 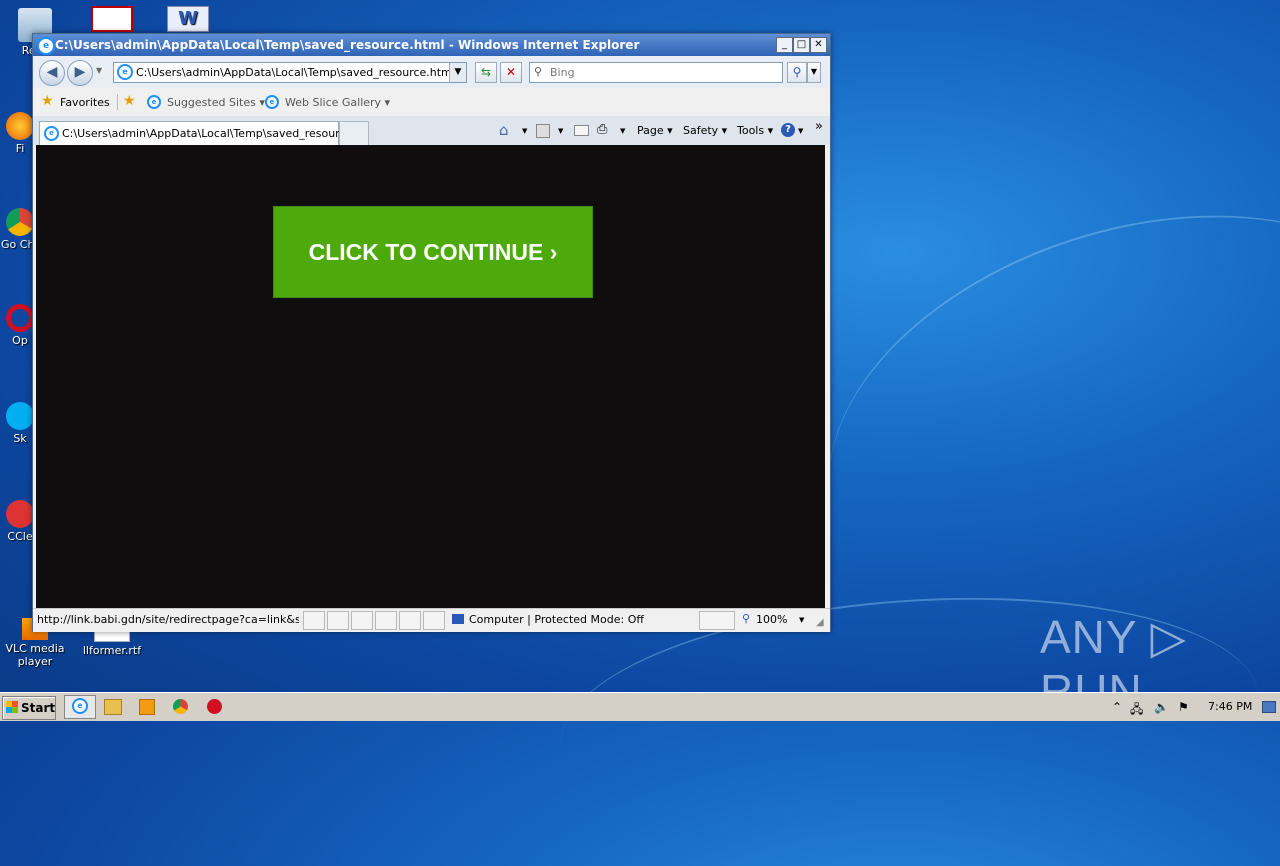 I want to click on tools-menu: Tools ▾, so click(x=755, y=130).